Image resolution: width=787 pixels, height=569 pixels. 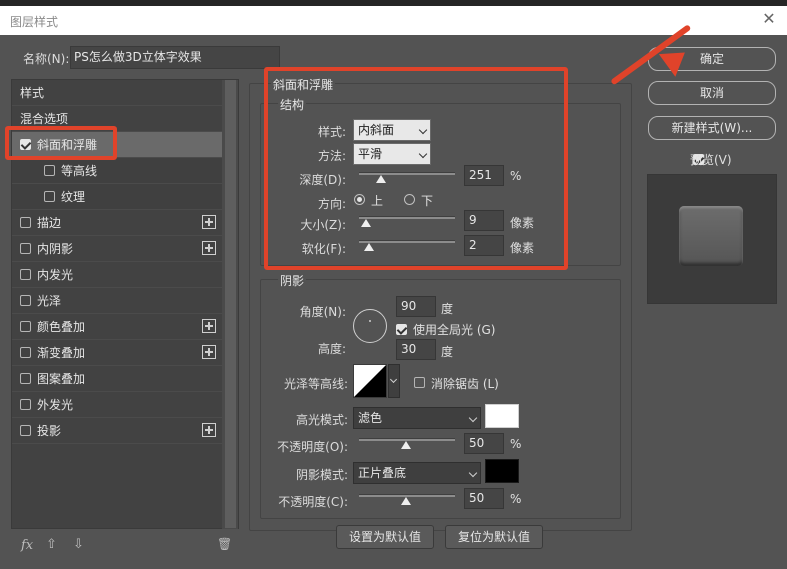 I want to click on shadow-opacity-label: 不透明度(C):, so click(x=313, y=502).